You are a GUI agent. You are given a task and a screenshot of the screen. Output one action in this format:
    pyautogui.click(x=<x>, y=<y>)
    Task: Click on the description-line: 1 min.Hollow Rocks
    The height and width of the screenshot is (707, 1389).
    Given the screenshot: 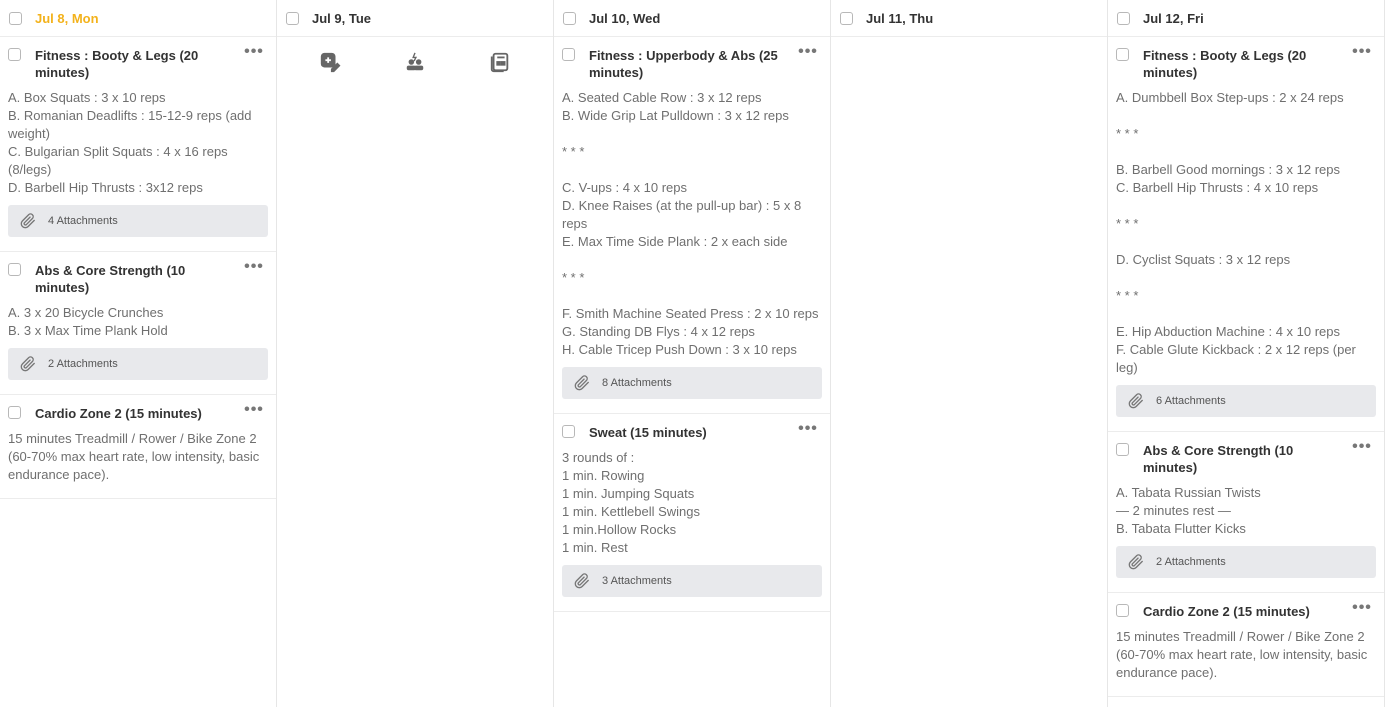 What is the action you would take?
    pyautogui.click(x=619, y=529)
    